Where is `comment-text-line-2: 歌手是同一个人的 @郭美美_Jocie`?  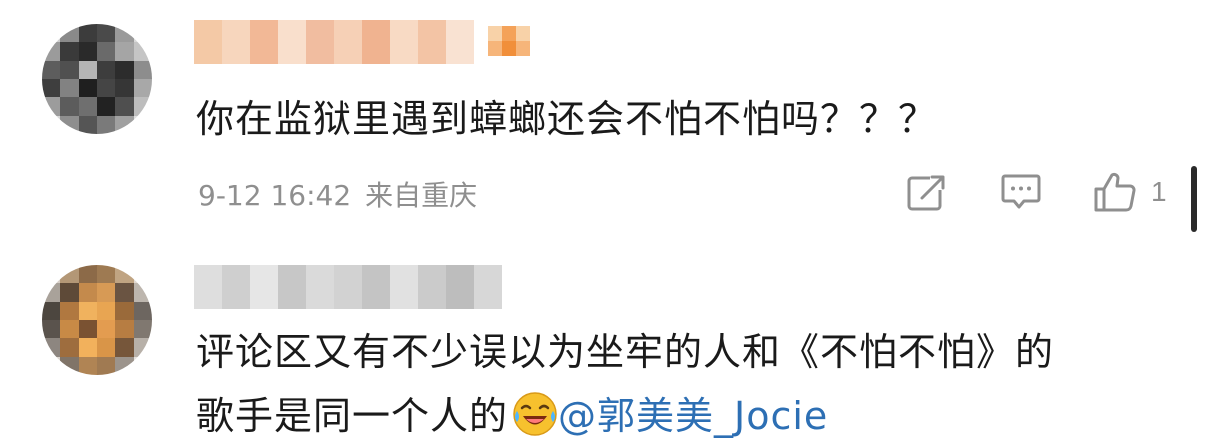
comment-text-line-2: 歌手是同一个人的 @郭美美_Jocie is located at coordinates (512, 412).